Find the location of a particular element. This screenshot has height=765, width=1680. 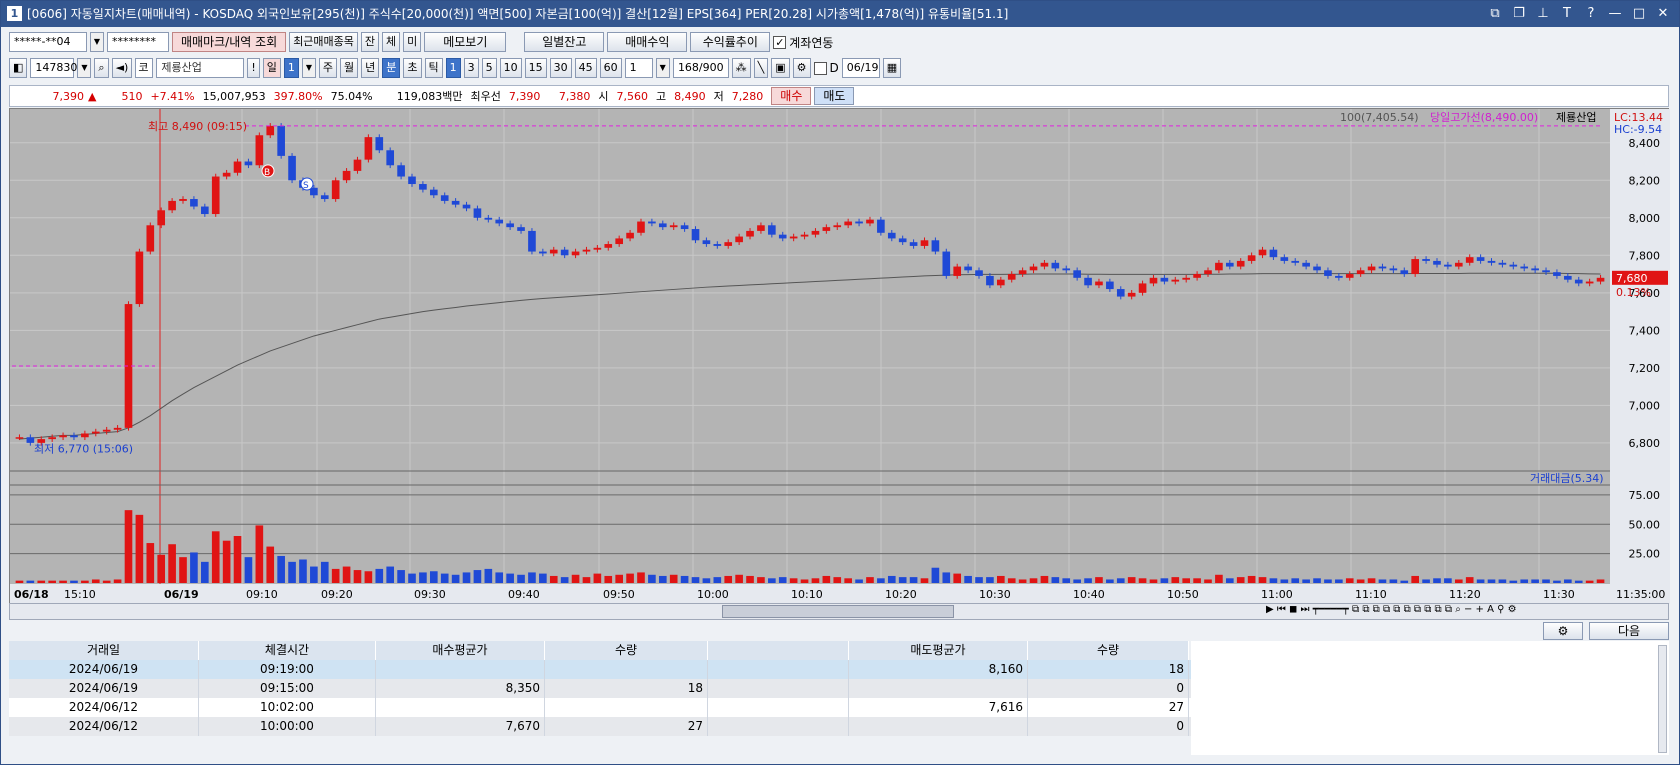

y-tick-label: 7,400 is located at coordinates (1645, 330).